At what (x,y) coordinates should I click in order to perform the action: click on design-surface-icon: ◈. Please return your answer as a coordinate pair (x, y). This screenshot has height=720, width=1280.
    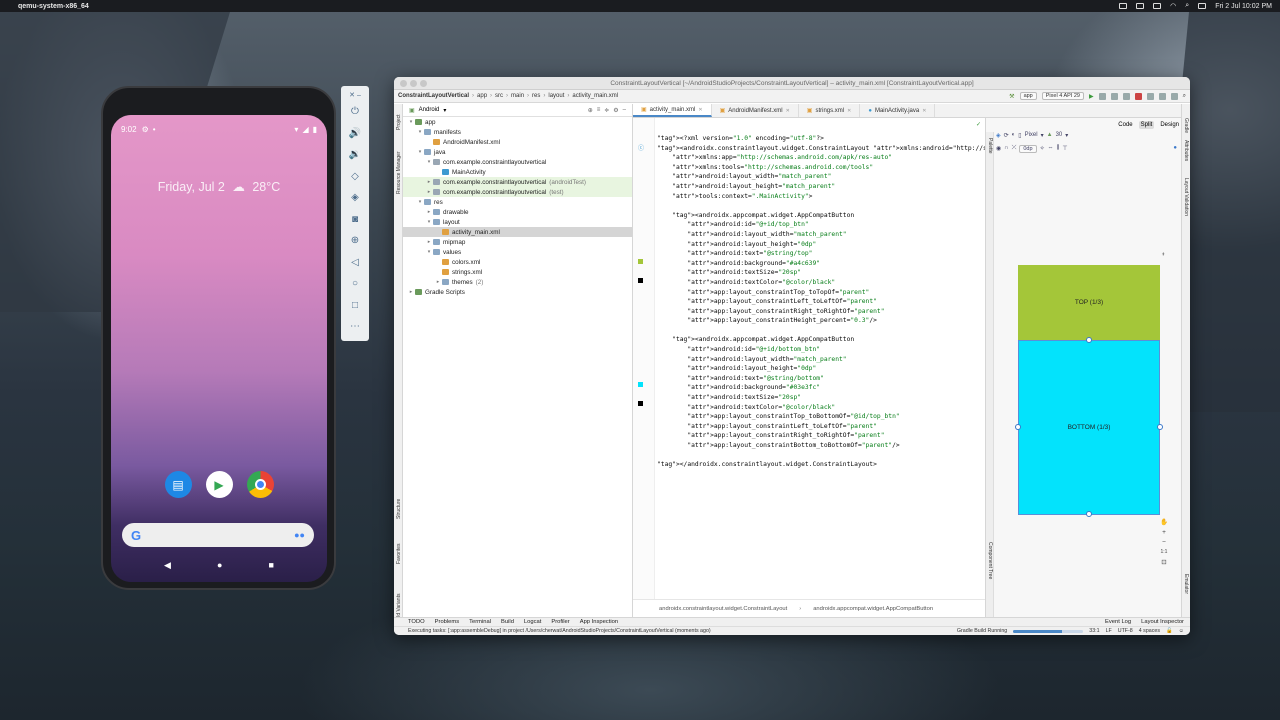
    Looking at the image, I should click on (998, 135).